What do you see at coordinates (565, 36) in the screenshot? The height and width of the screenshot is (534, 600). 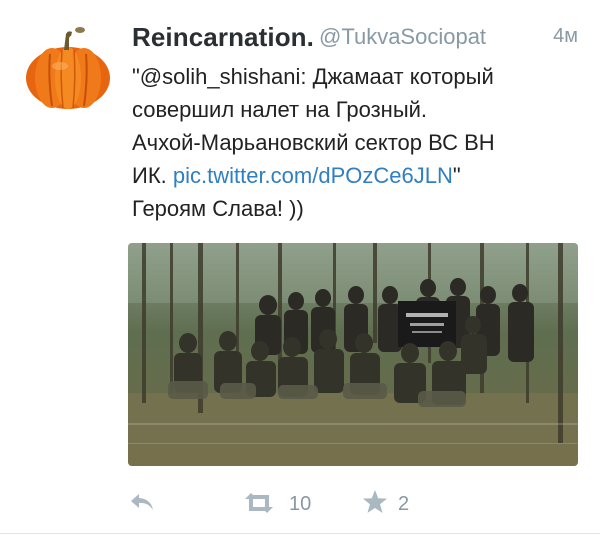 I see `tweet-timestamp: 4м` at bounding box center [565, 36].